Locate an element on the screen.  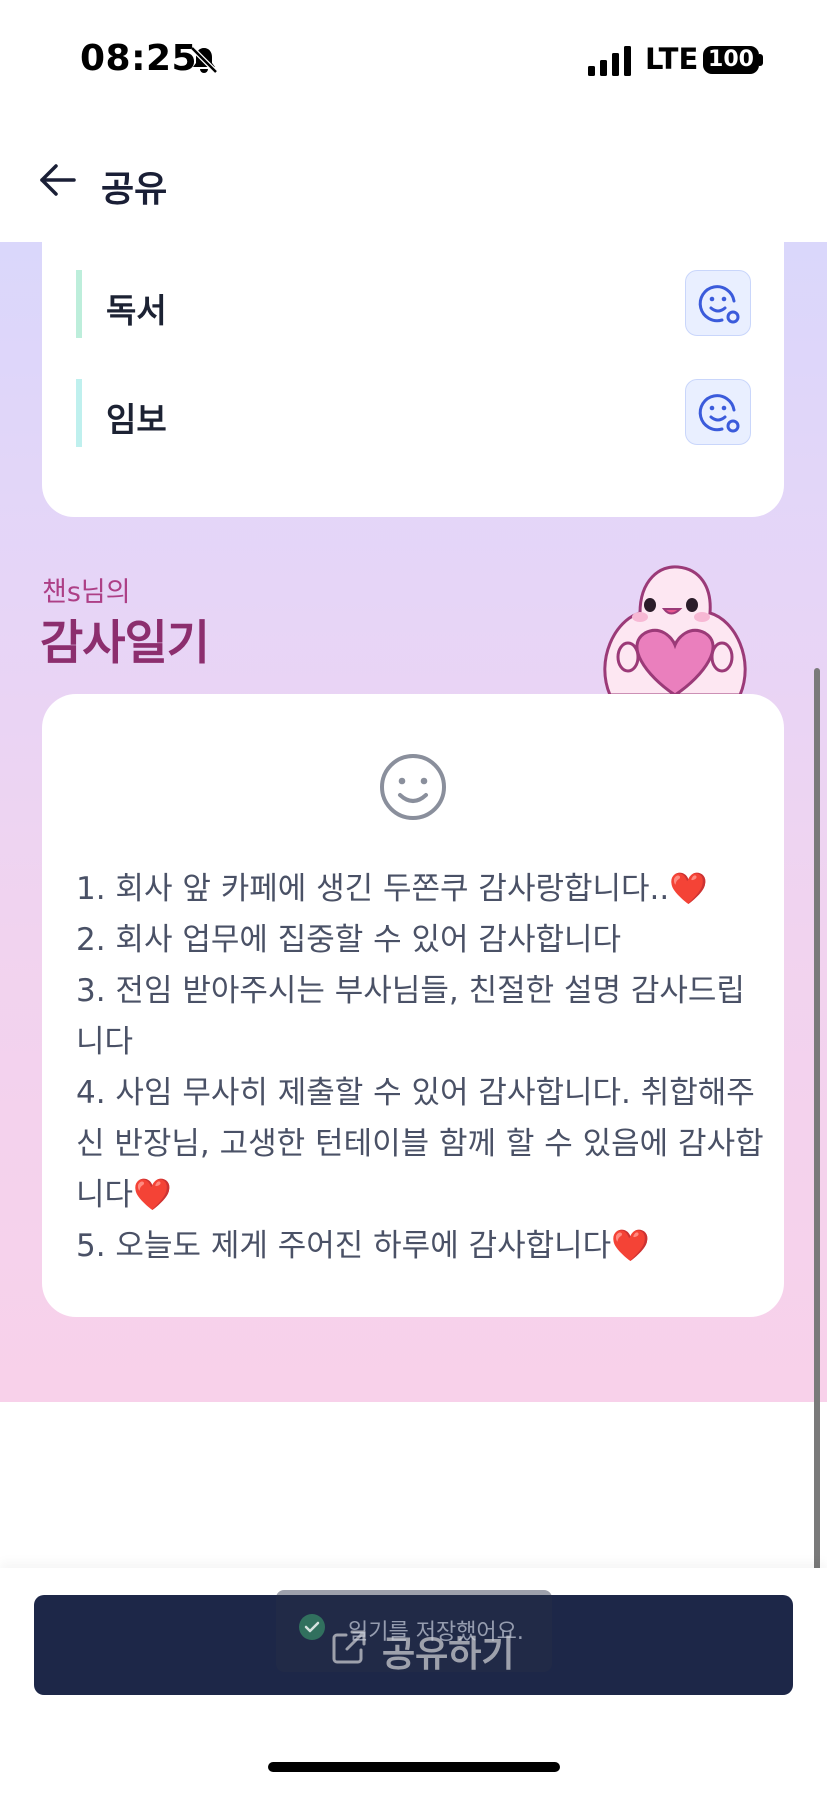
network-type: LTE is located at coordinates (672, 59).